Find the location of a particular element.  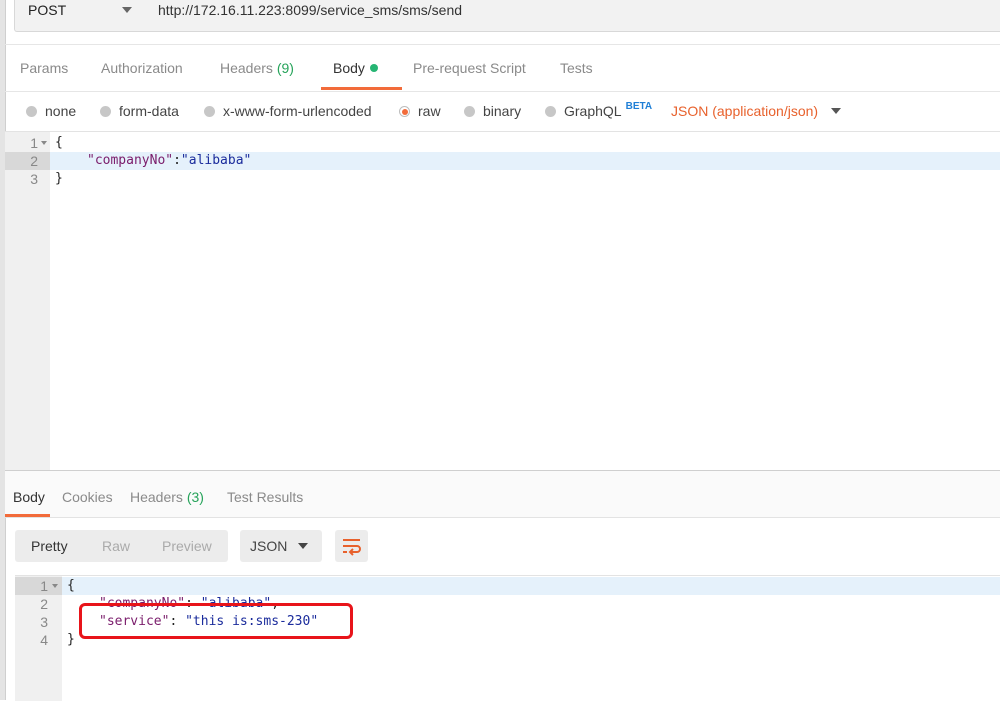

code-text: "companyNo":"alibaba" is located at coordinates (169, 161).